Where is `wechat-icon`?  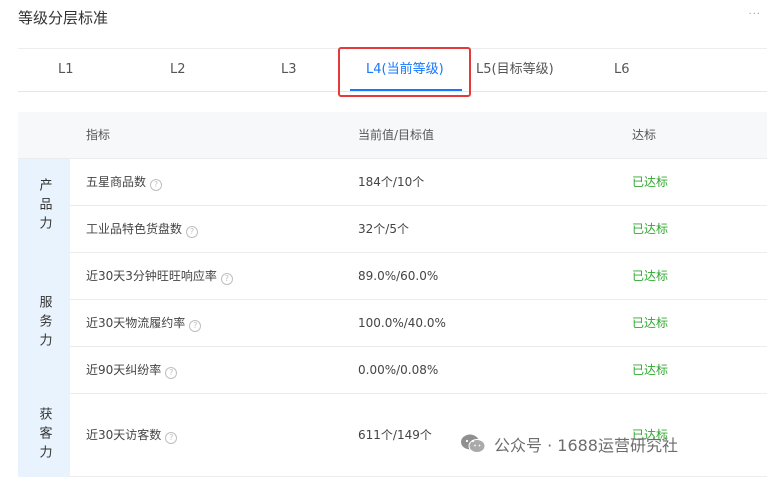
wechat-icon is located at coordinates (473, 443).